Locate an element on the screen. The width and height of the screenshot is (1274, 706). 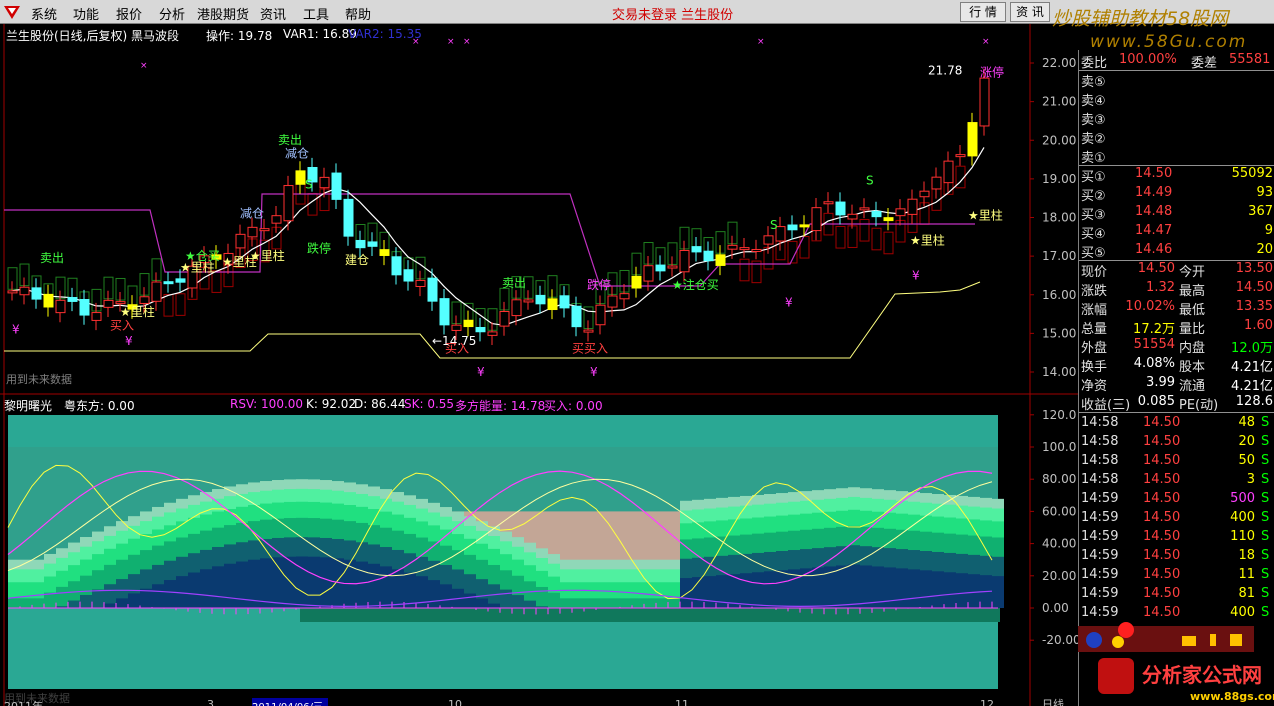
sell-label: 卖④ is located at coordinates (1093, 101).